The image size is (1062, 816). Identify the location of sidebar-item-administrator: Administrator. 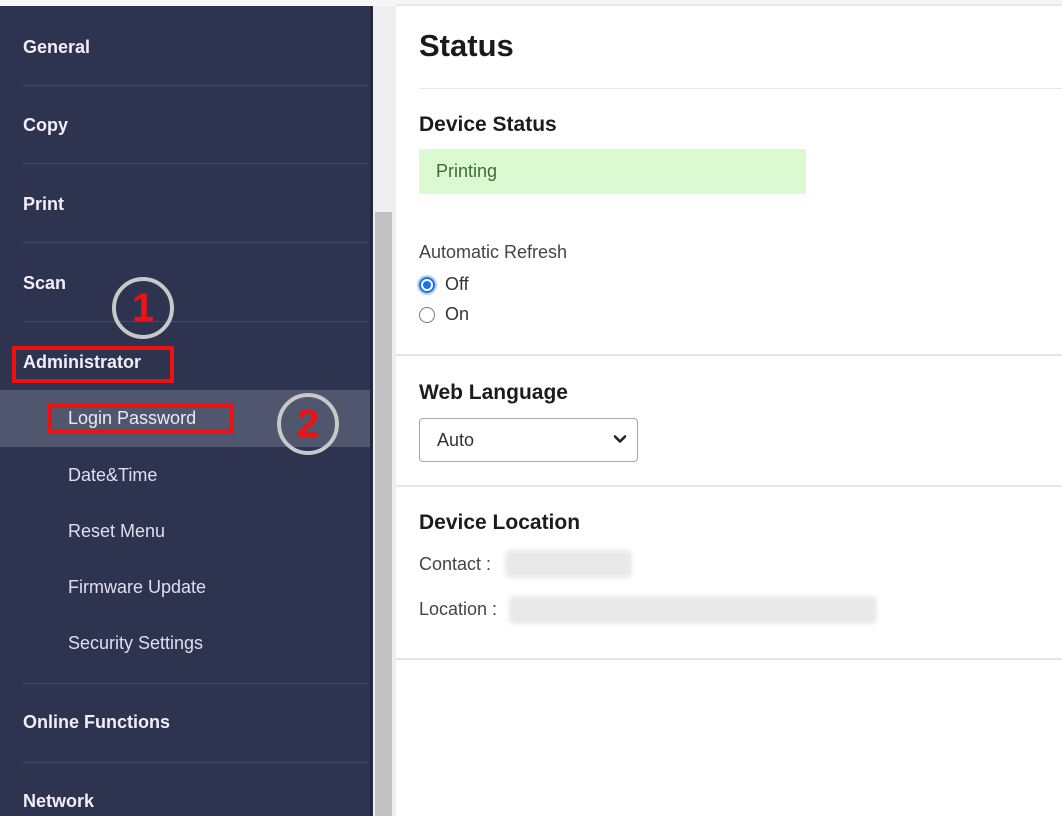
(185, 362).